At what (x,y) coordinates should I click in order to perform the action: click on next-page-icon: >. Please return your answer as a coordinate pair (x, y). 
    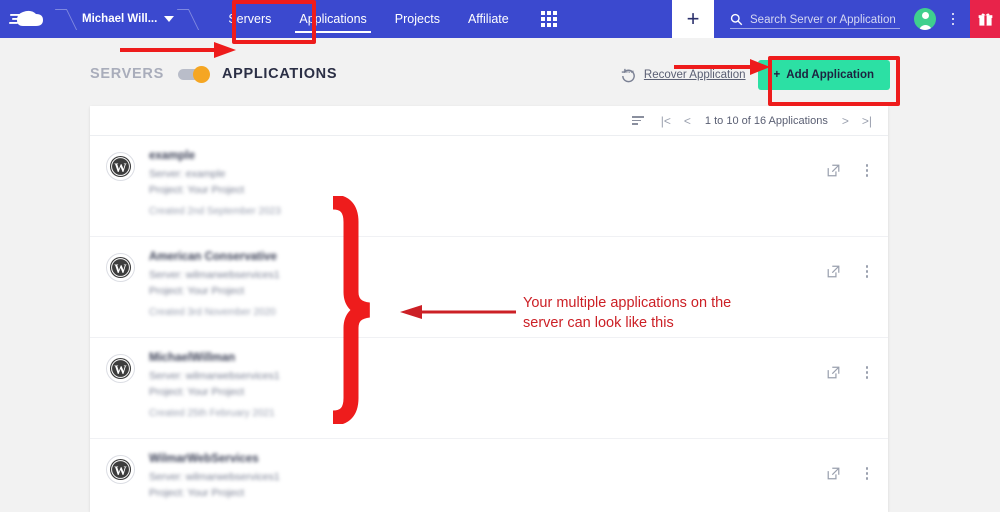
    Looking at the image, I should click on (845, 121).